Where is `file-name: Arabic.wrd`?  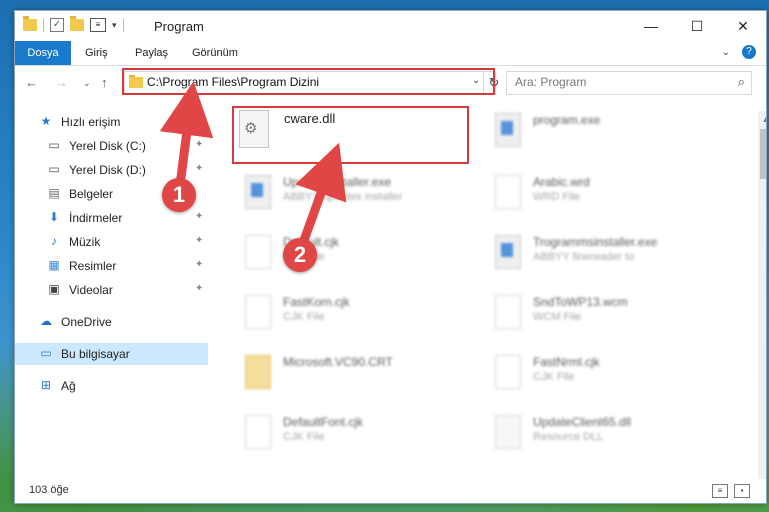 file-name: Arabic.wrd is located at coordinates (561, 182).